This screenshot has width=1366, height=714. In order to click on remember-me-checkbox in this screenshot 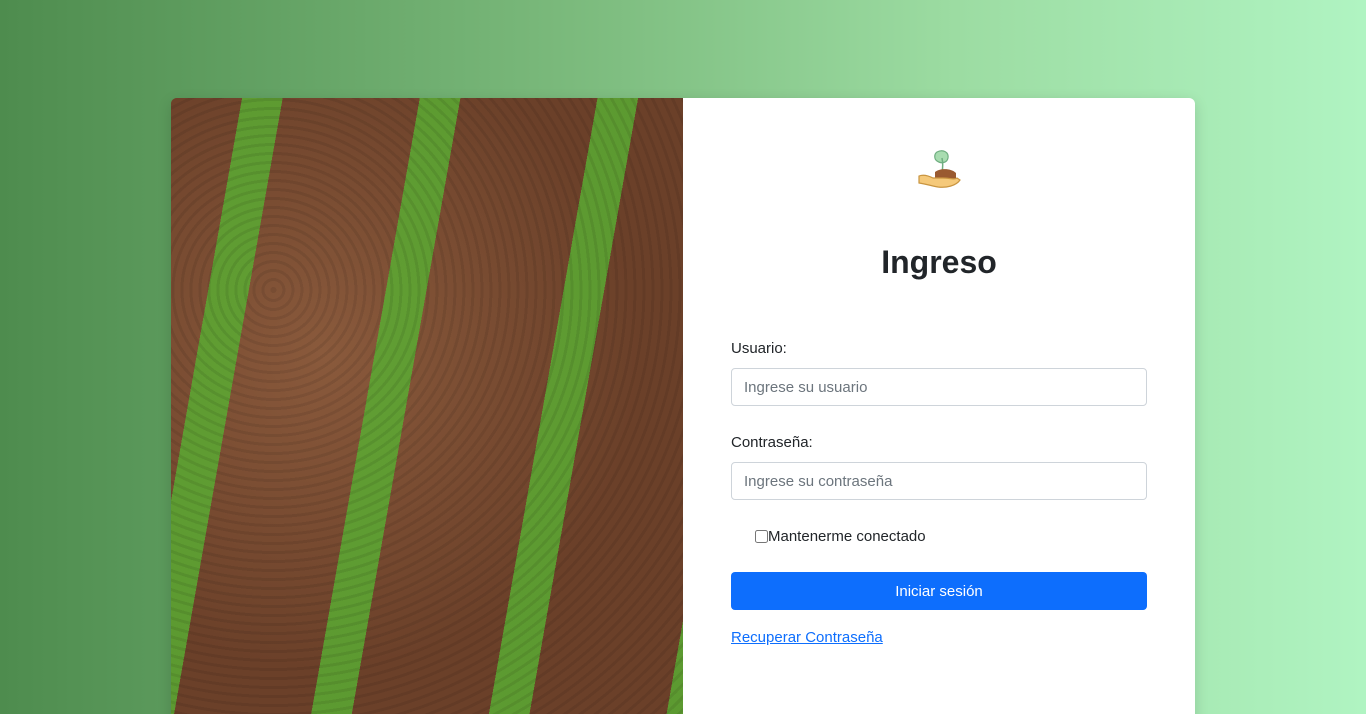, I will do `click(761, 536)`.